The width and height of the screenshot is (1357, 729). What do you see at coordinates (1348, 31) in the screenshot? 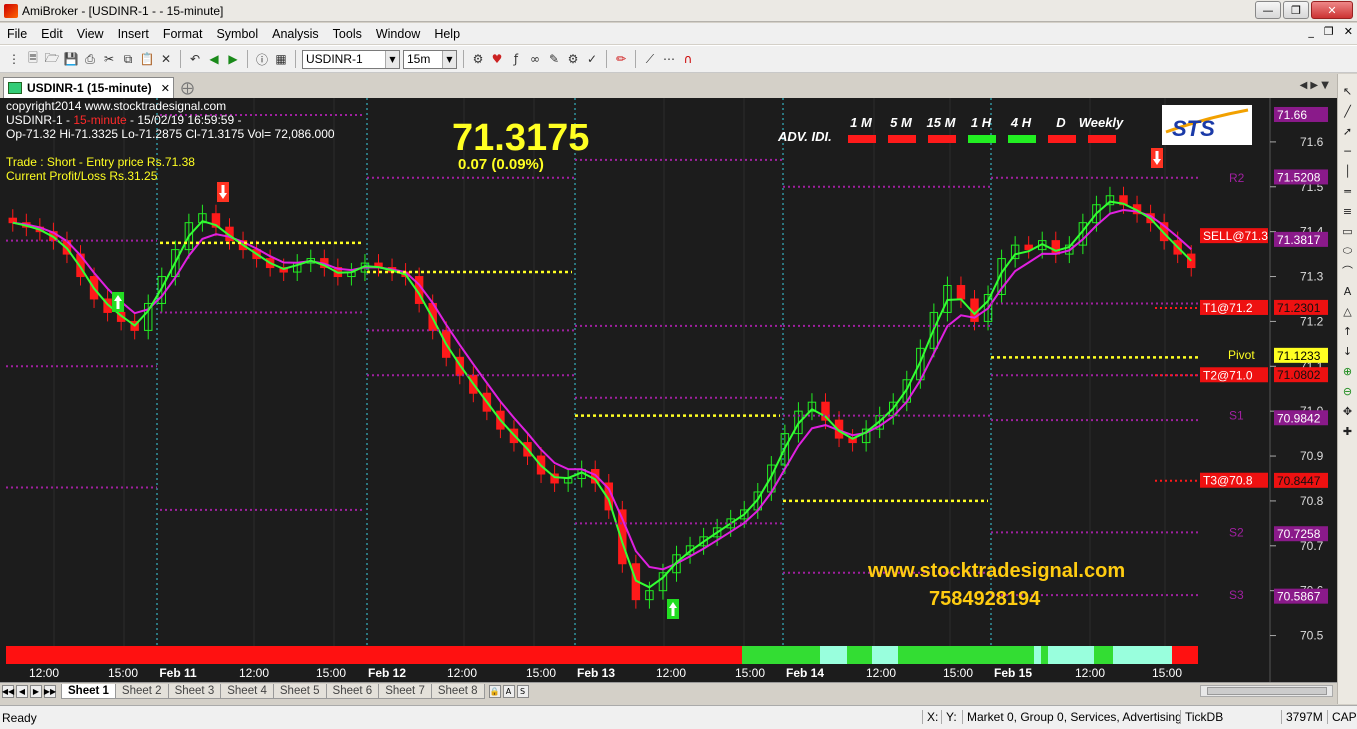
I see `mdi-close-button: ✕` at bounding box center [1348, 31].